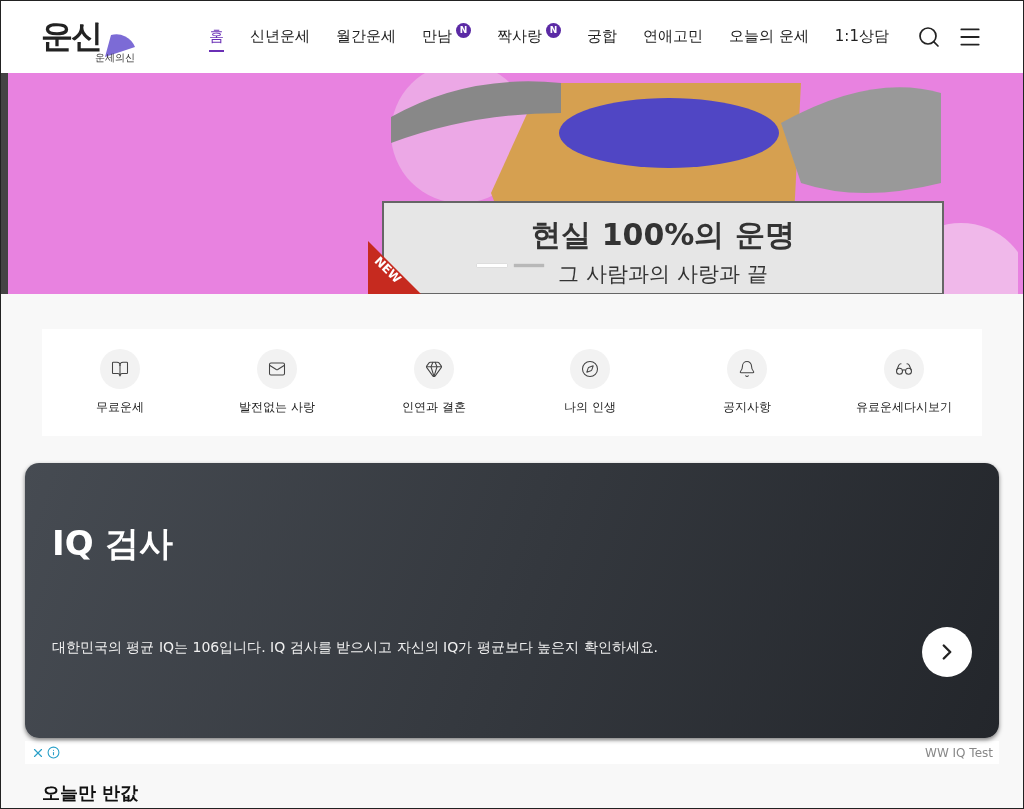  What do you see at coordinates (277, 369) in the screenshot?
I see `letter-icon` at bounding box center [277, 369].